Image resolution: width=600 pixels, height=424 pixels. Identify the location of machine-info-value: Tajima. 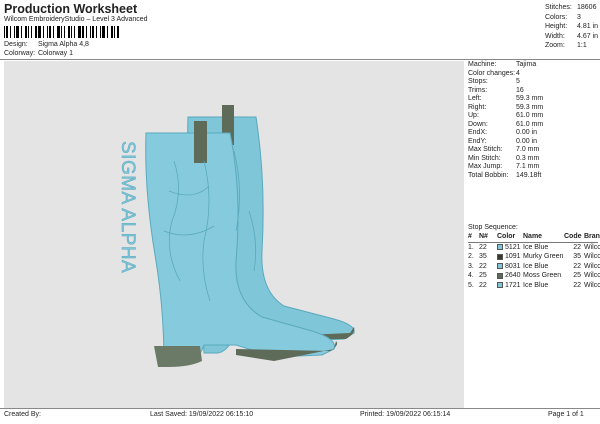
(526, 64).